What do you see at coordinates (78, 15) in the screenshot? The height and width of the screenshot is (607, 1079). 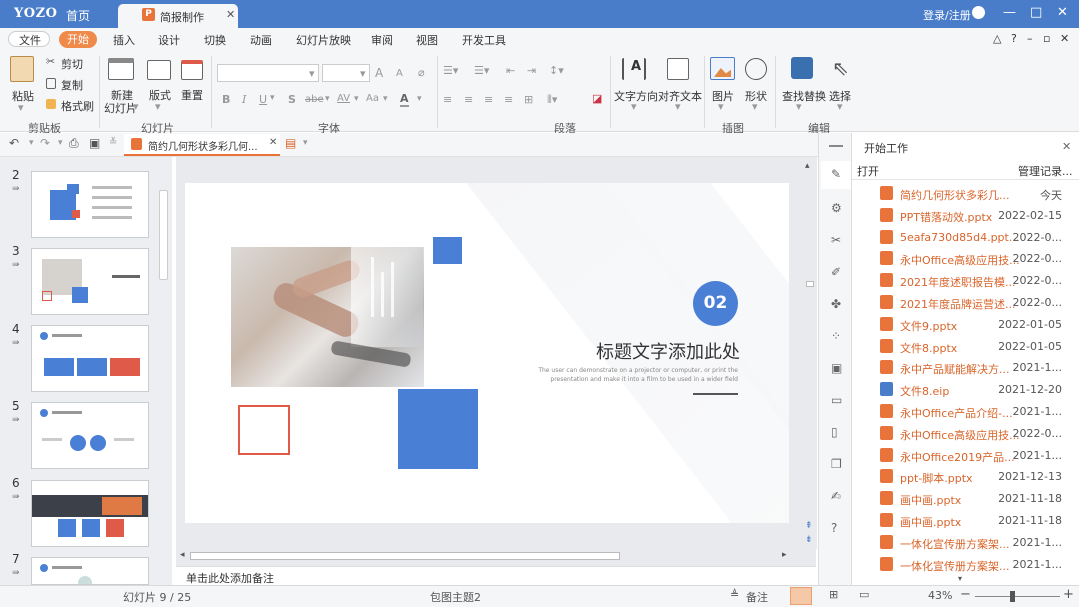 I see `home-tab: 首页` at bounding box center [78, 15].